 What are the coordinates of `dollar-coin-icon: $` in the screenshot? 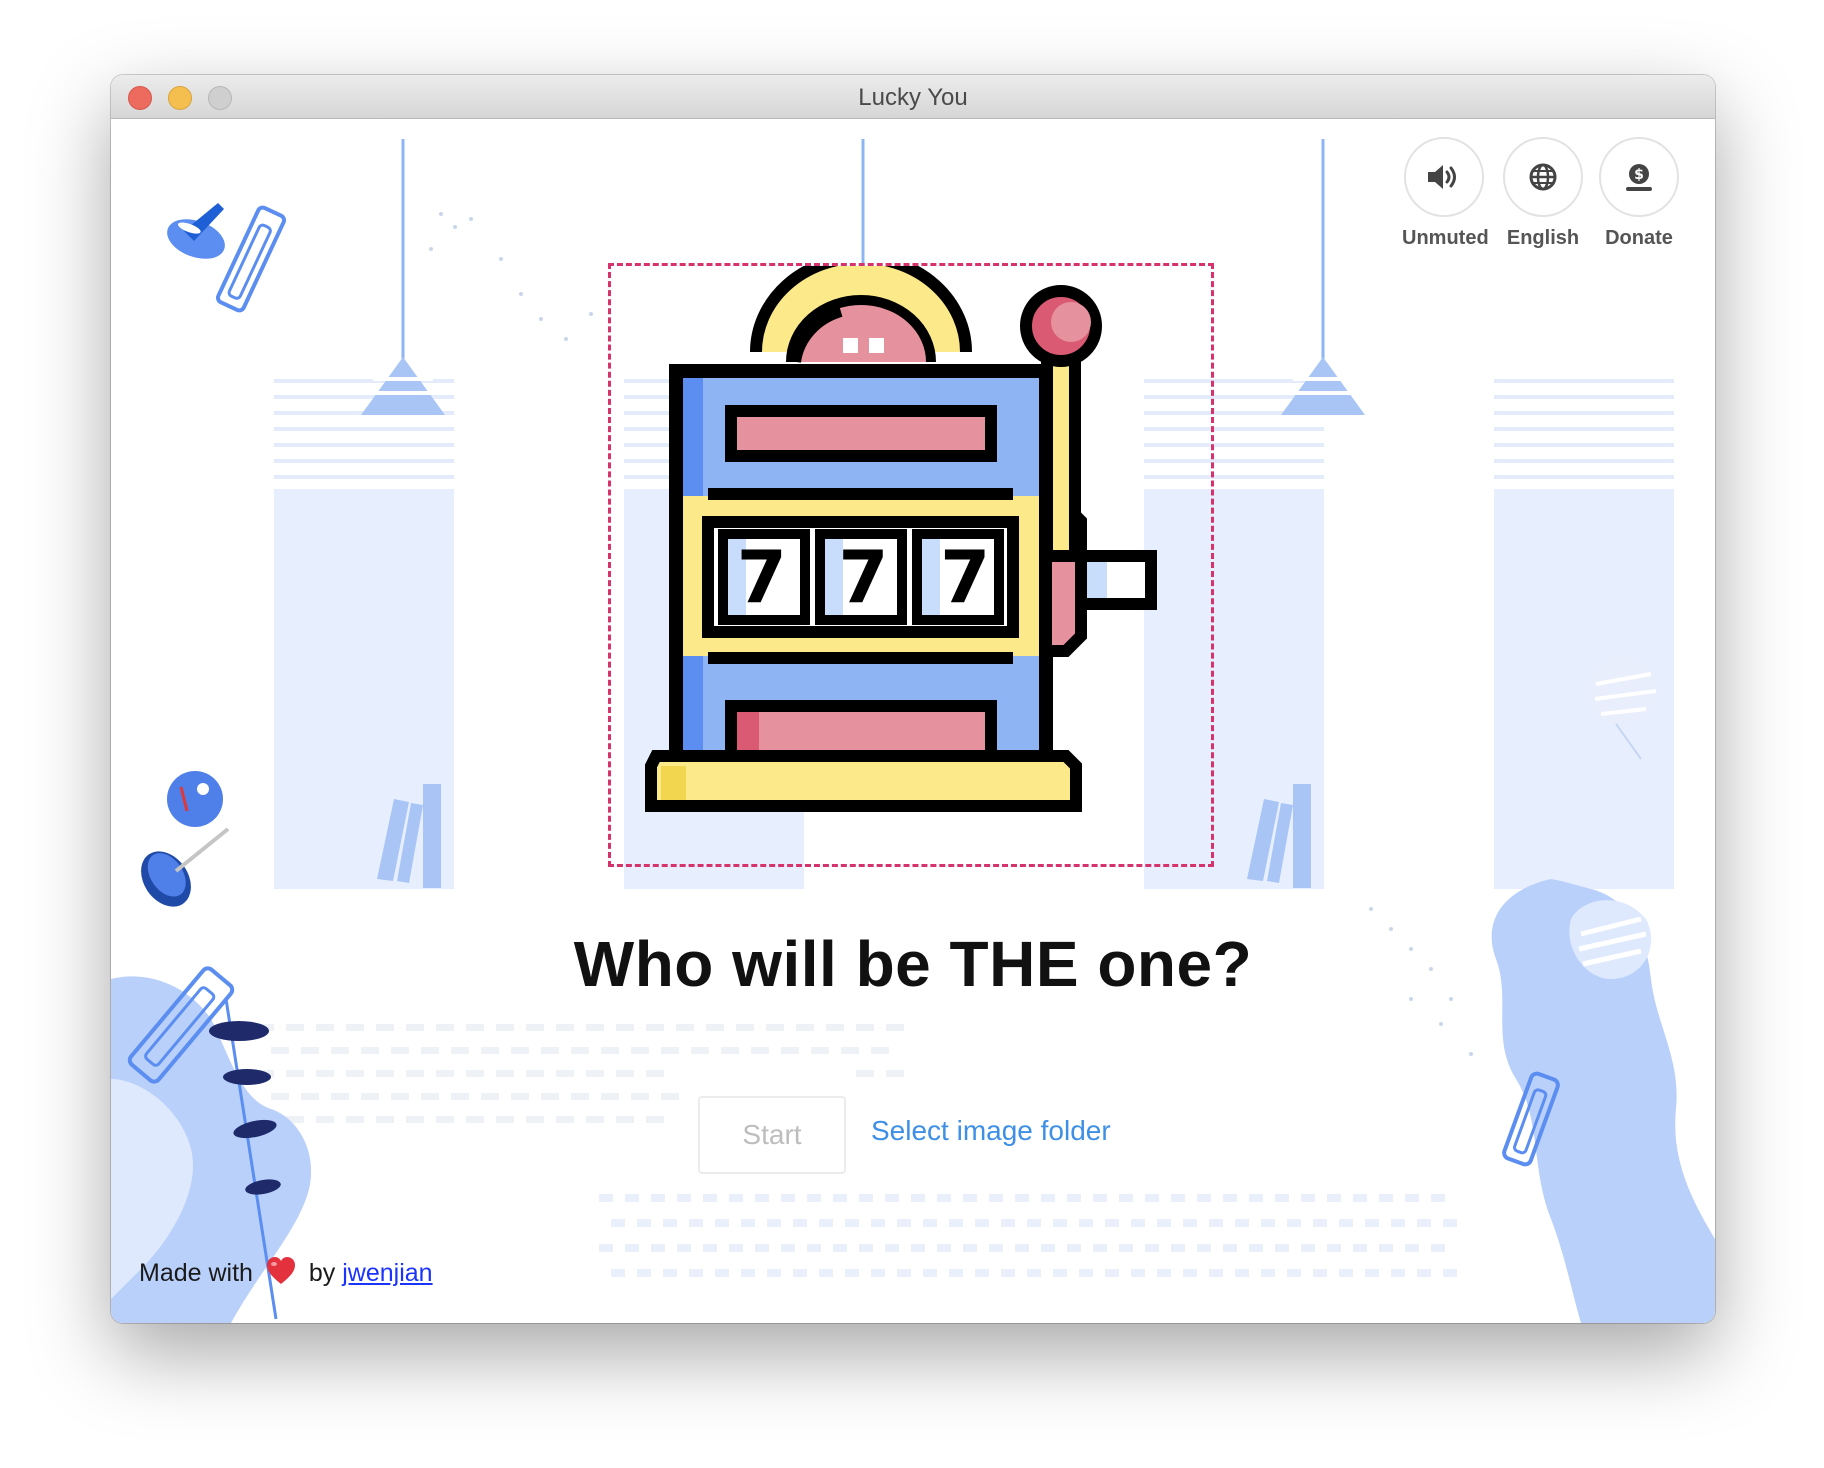 It's located at (1639, 177).